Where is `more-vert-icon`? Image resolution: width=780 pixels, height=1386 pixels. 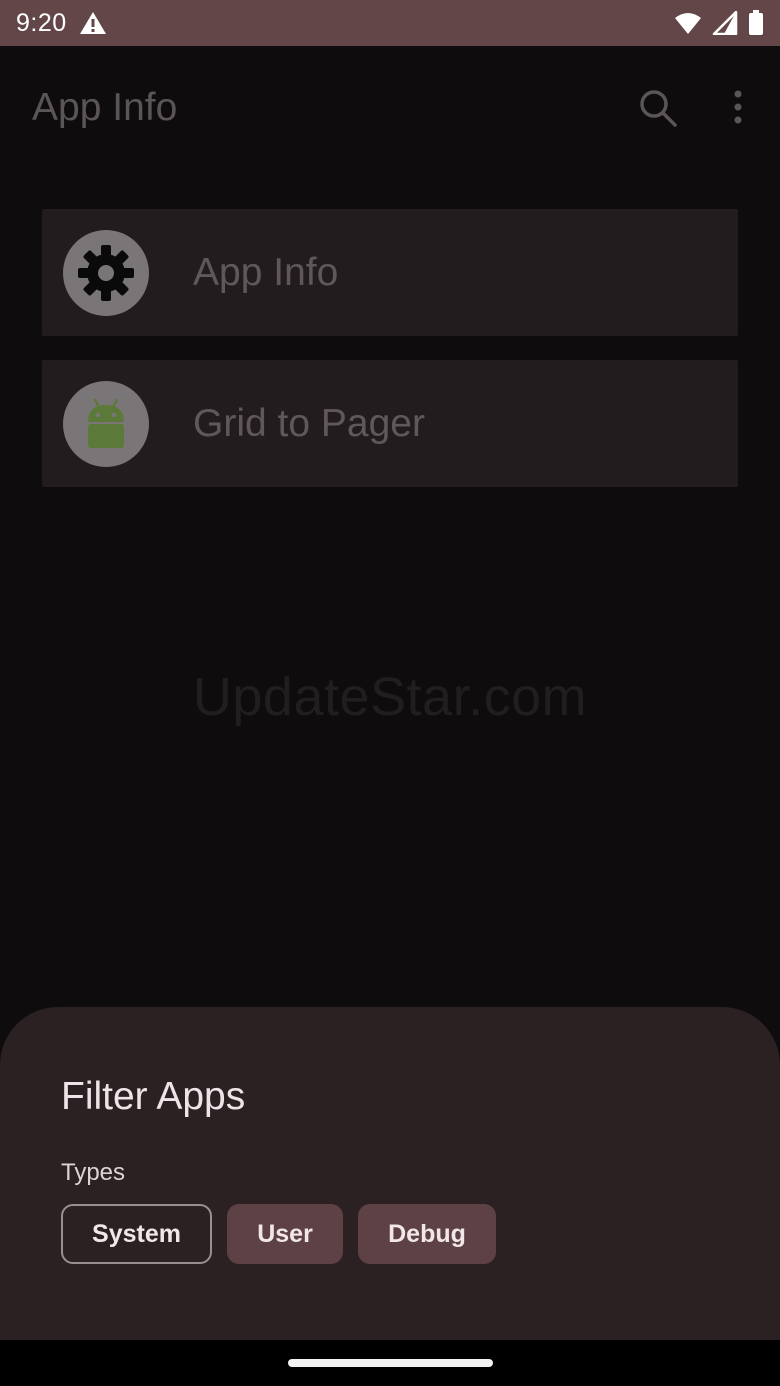
more-vert-icon is located at coordinates (738, 108).